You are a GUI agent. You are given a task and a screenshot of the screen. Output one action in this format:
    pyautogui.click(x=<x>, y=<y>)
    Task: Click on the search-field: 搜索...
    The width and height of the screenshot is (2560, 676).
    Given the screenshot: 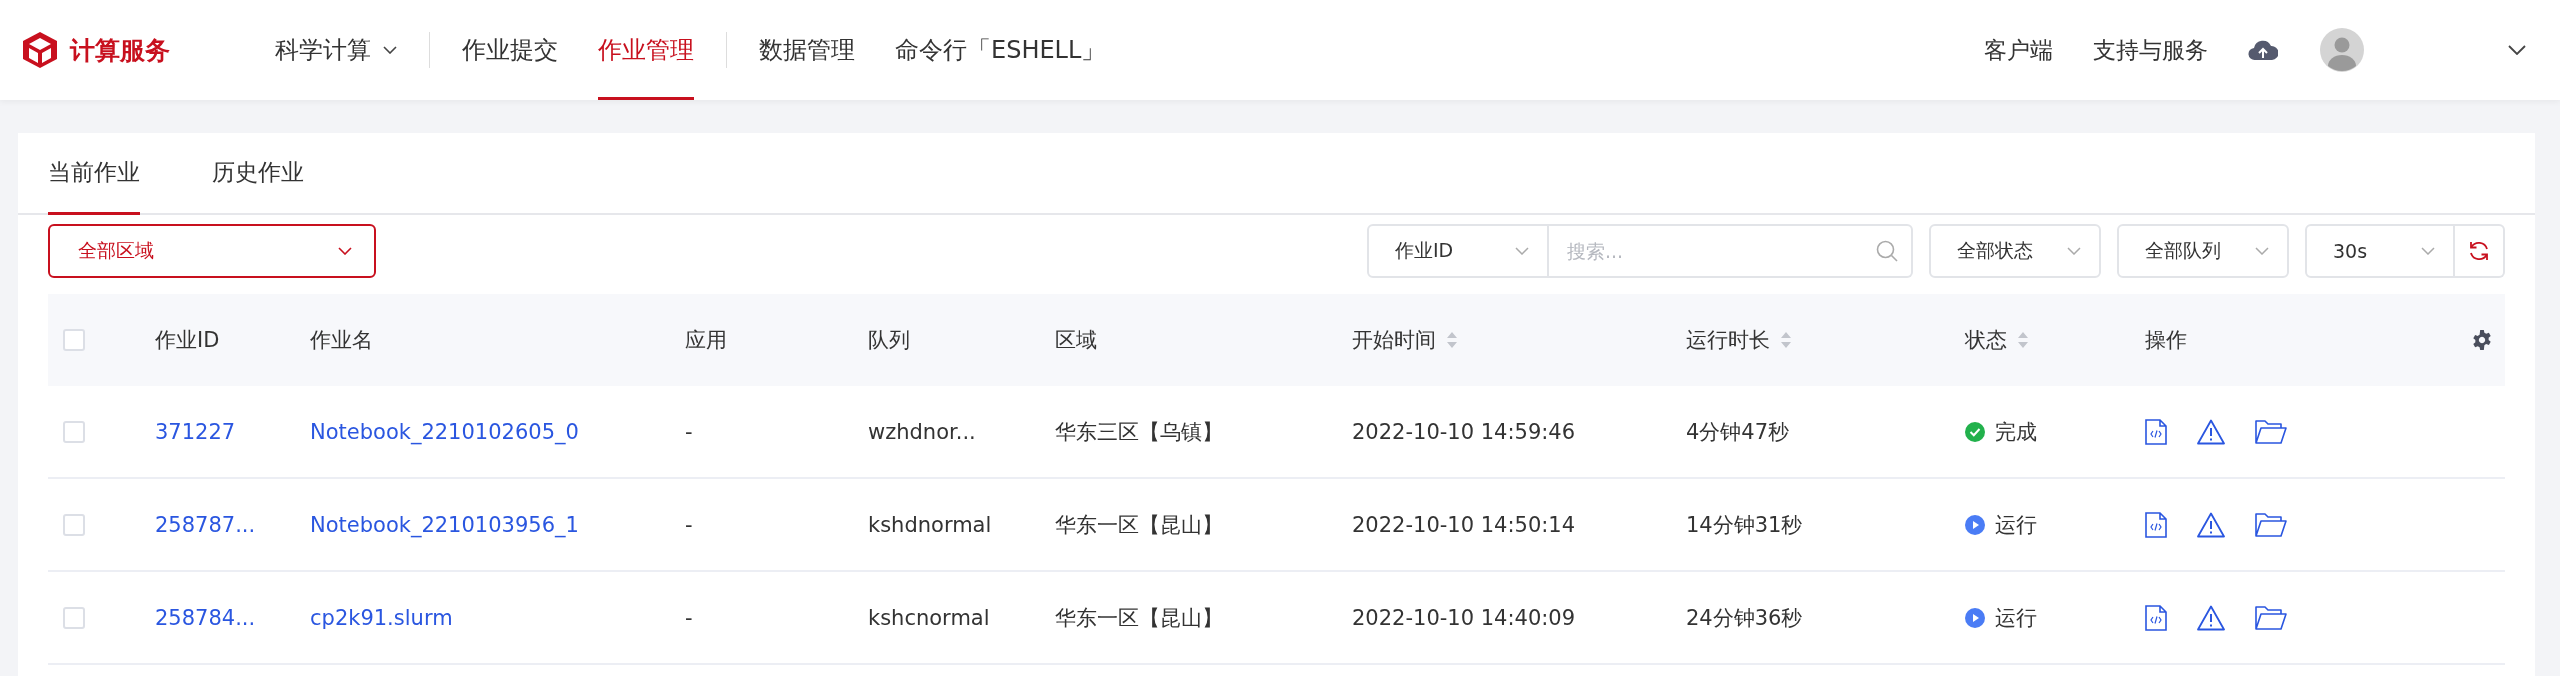 What is the action you would take?
    pyautogui.click(x=1731, y=251)
    